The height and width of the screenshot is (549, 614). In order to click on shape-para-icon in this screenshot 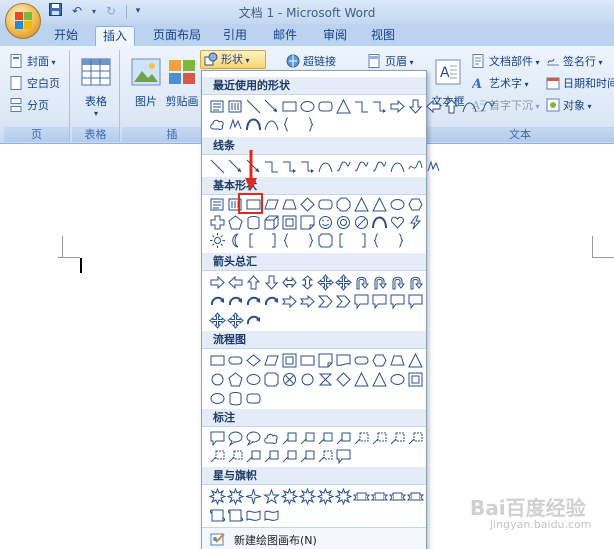, I will do `click(271, 360)`.